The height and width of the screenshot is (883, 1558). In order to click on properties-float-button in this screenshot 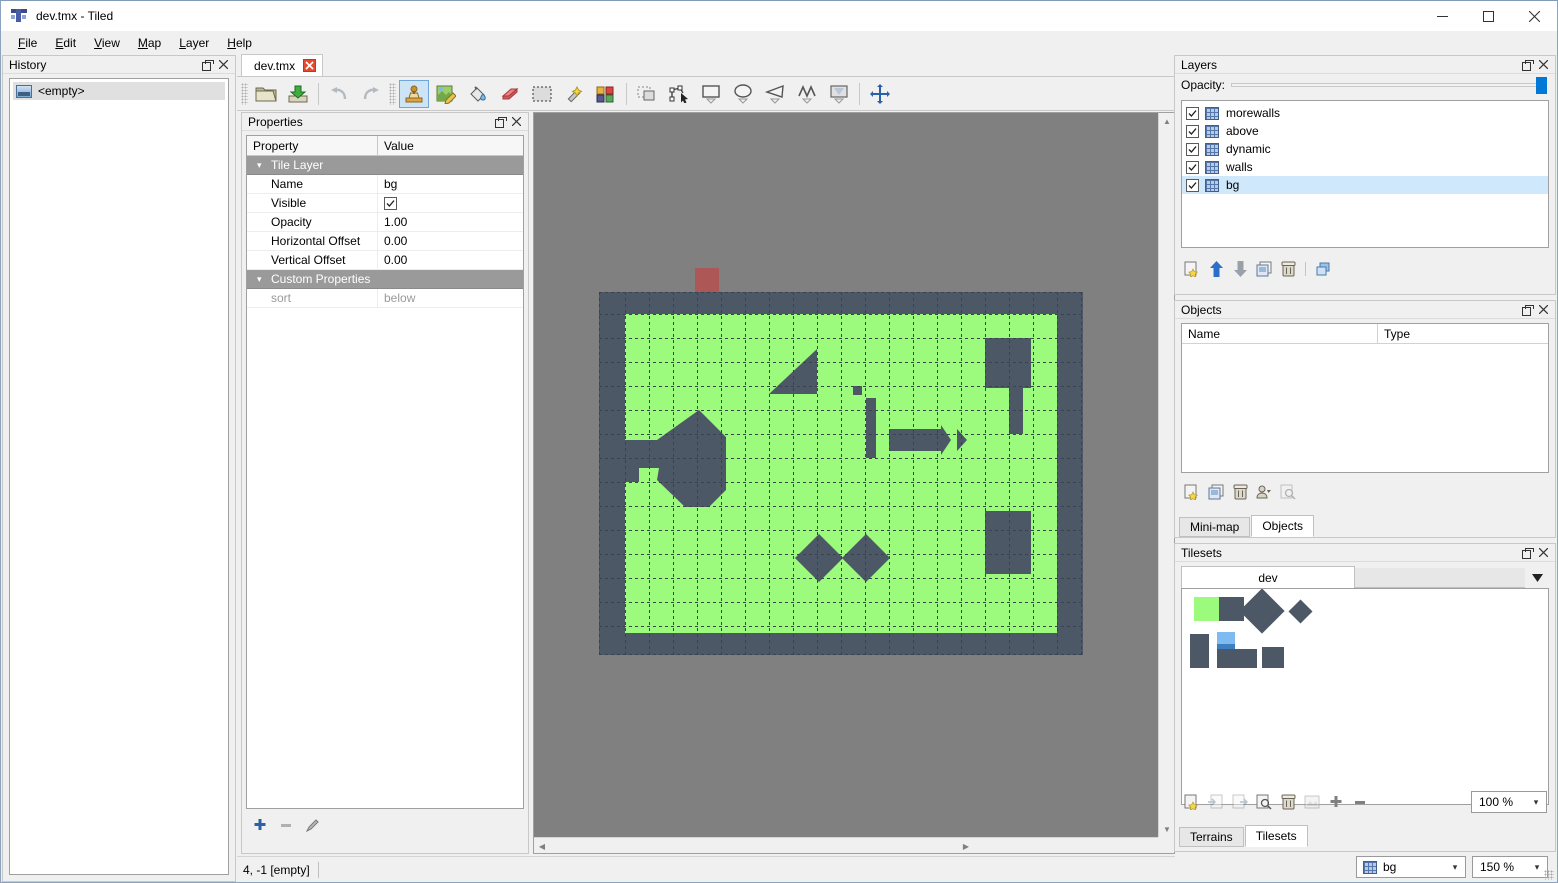, I will do `click(500, 122)`.